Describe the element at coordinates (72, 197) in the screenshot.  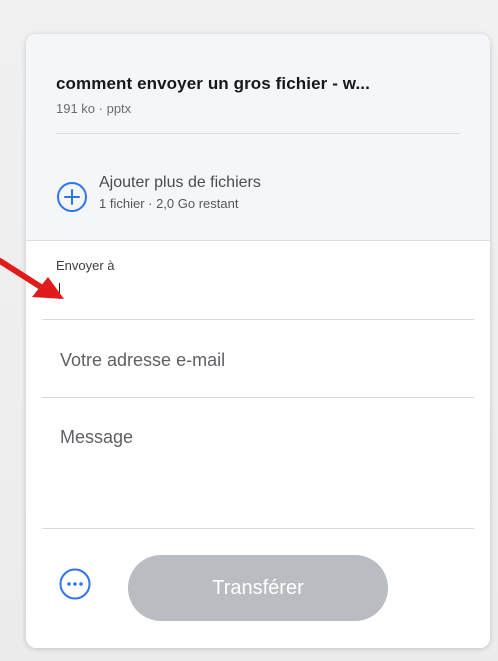
I see `plus-circle-icon` at that location.